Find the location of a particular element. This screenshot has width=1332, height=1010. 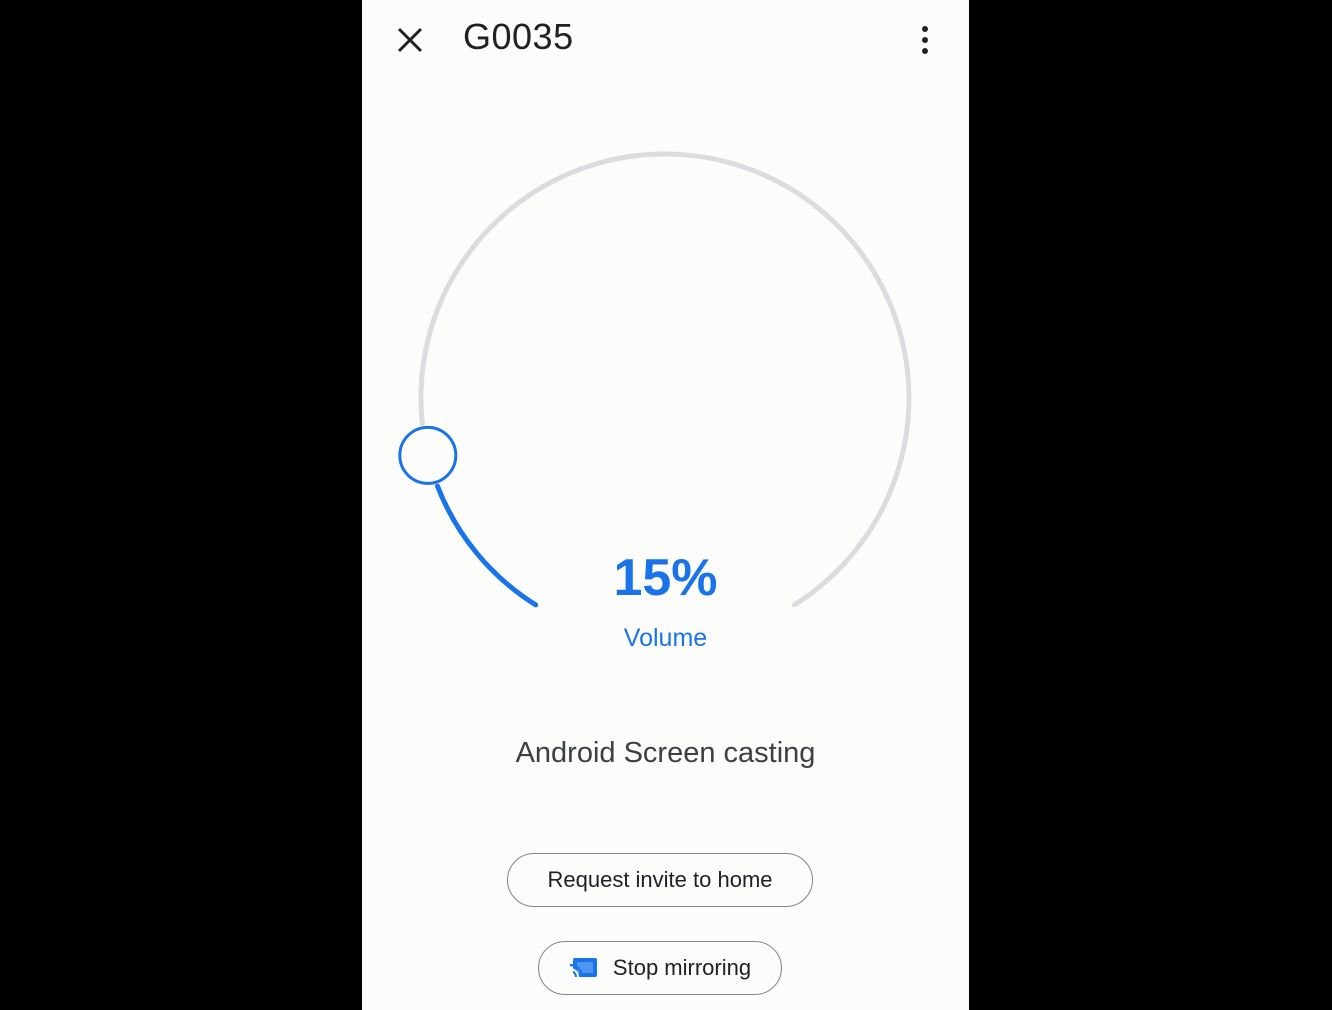

volume-percent: 15% is located at coordinates (665, 578).